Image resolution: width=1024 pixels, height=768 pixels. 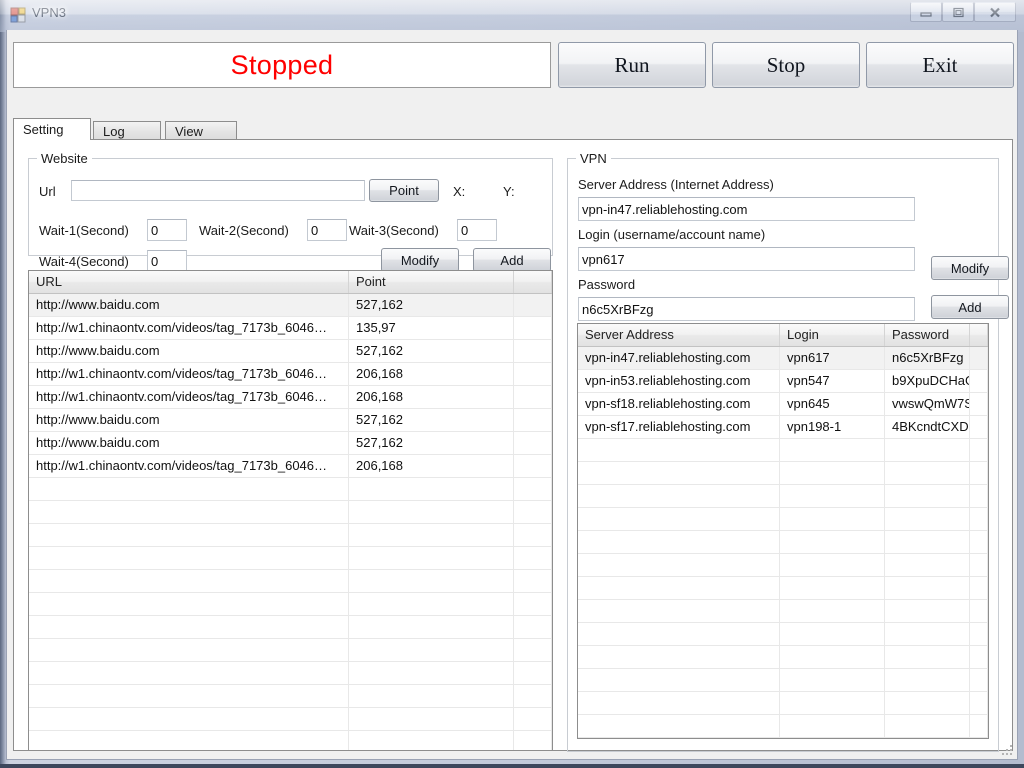 I want to click on close-button, so click(x=995, y=12).